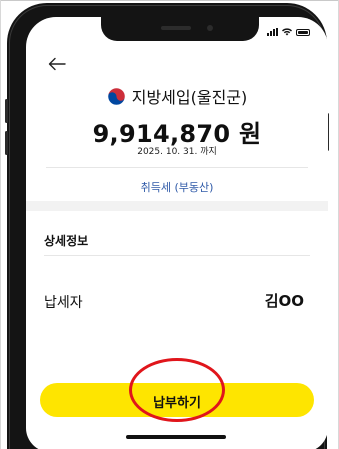 This screenshot has height=449, width=339. What do you see at coordinates (63, 303) in the screenshot?
I see `payer-label: 납세자` at bounding box center [63, 303].